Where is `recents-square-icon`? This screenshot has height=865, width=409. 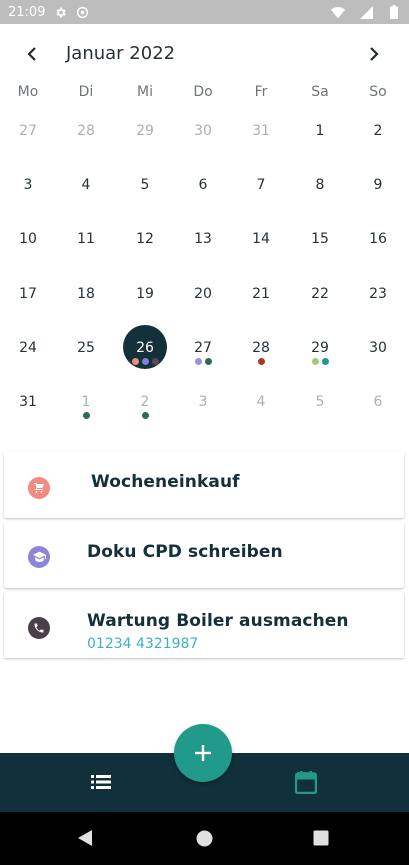
recents-square-icon is located at coordinates (321, 838).